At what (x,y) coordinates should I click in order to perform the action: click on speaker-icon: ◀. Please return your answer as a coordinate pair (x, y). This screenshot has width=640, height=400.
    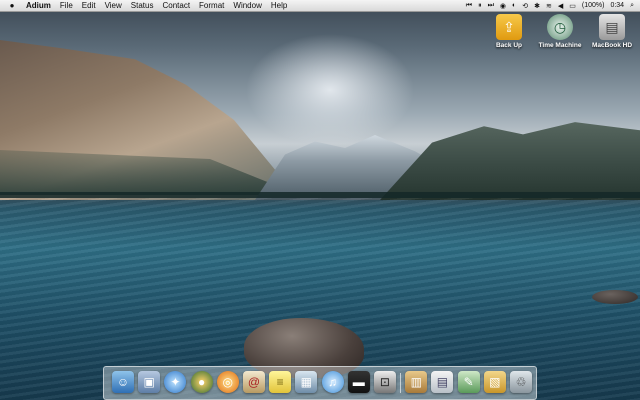
    Looking at the image, I should click on (560, 6).